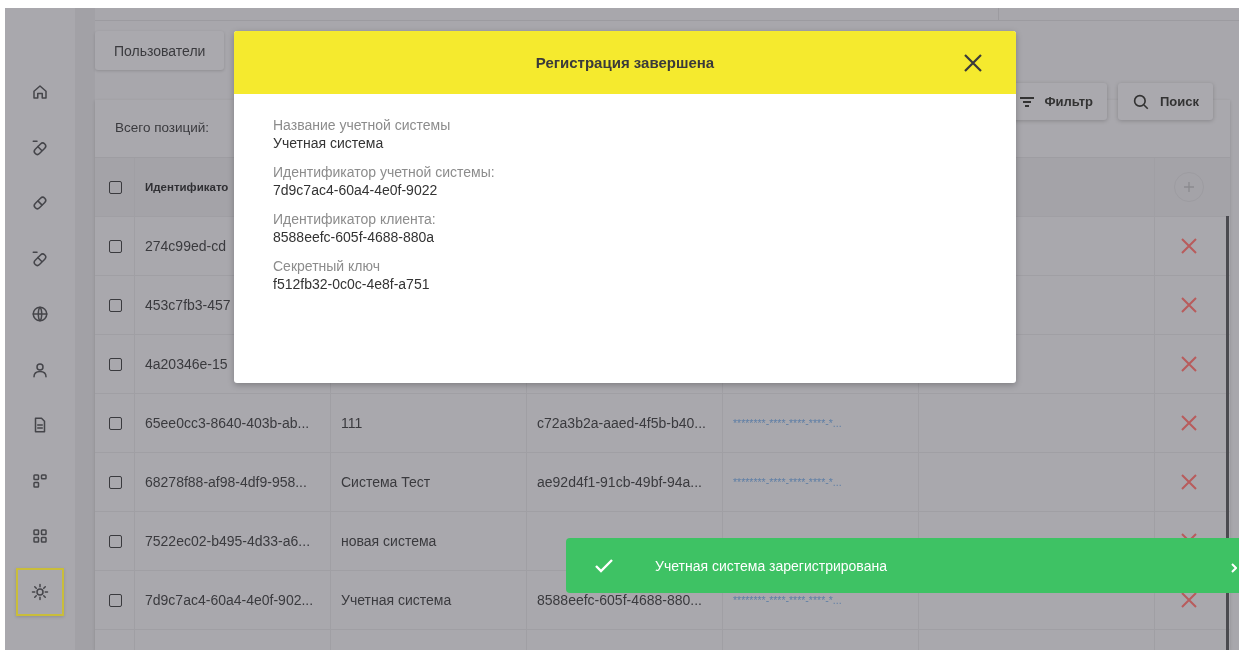  Describe the element at coordinates (352, 423) in the screenshot. I see `table-cell: 111` at that location.